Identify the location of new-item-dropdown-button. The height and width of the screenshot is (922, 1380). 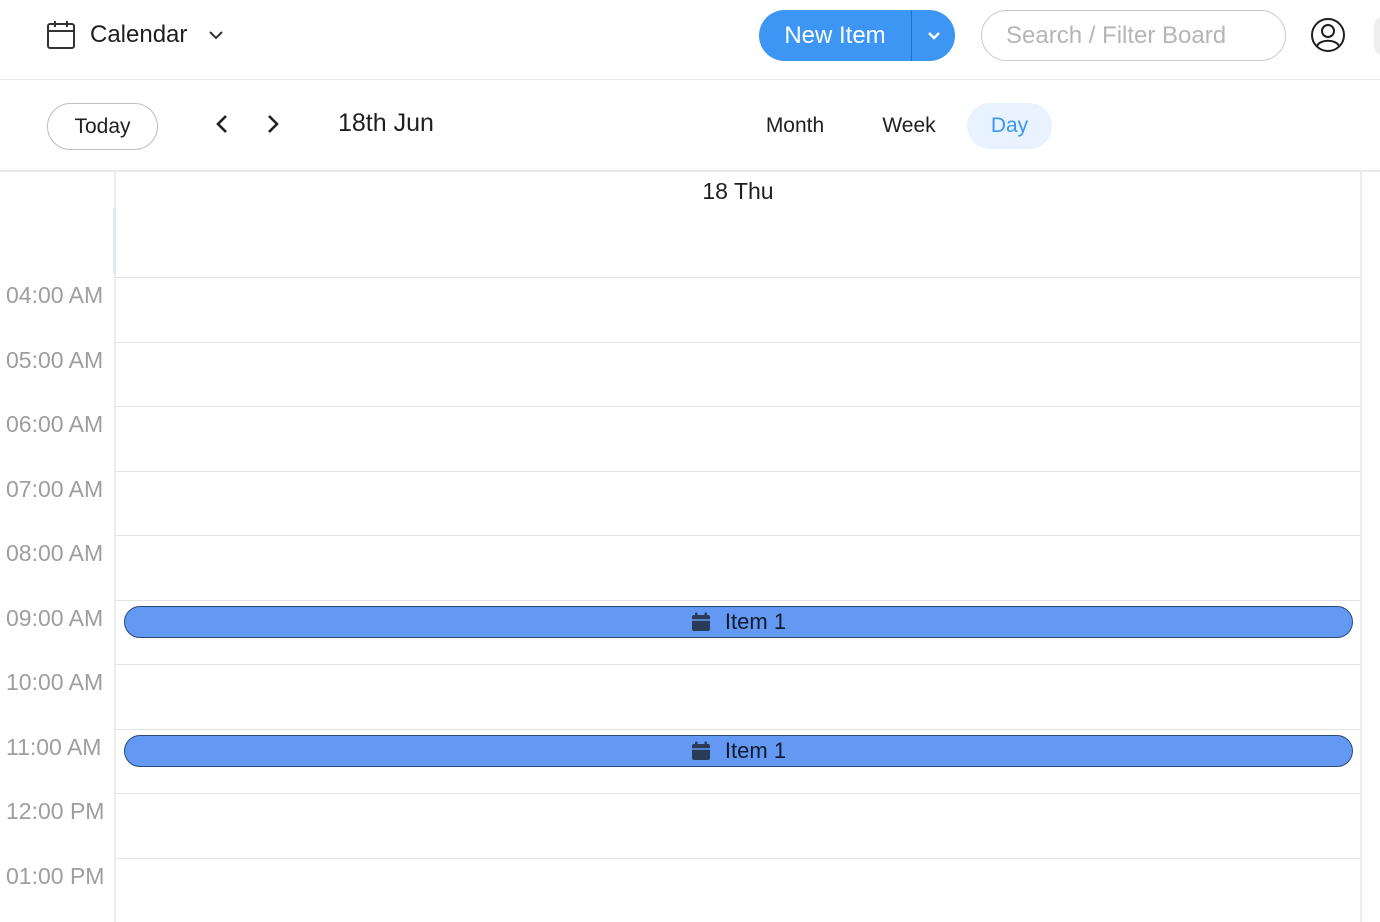
(933, 35).